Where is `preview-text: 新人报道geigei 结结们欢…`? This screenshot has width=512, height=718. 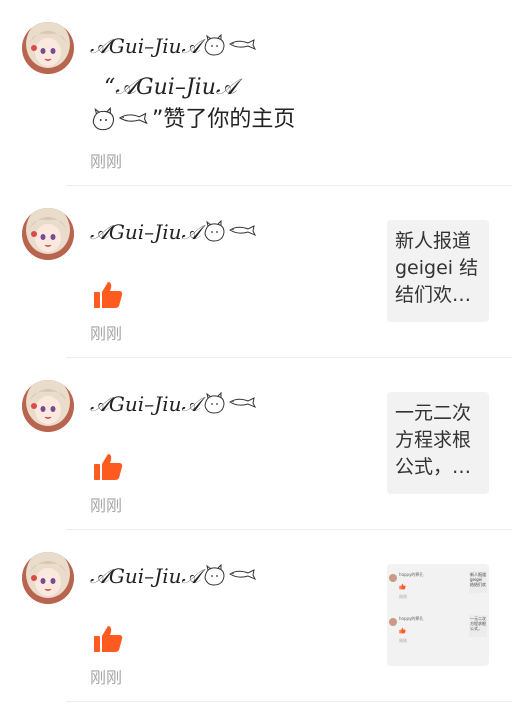
preview-text: 新人报道geigei 结结们欢… is located at coordinates (437, 268).